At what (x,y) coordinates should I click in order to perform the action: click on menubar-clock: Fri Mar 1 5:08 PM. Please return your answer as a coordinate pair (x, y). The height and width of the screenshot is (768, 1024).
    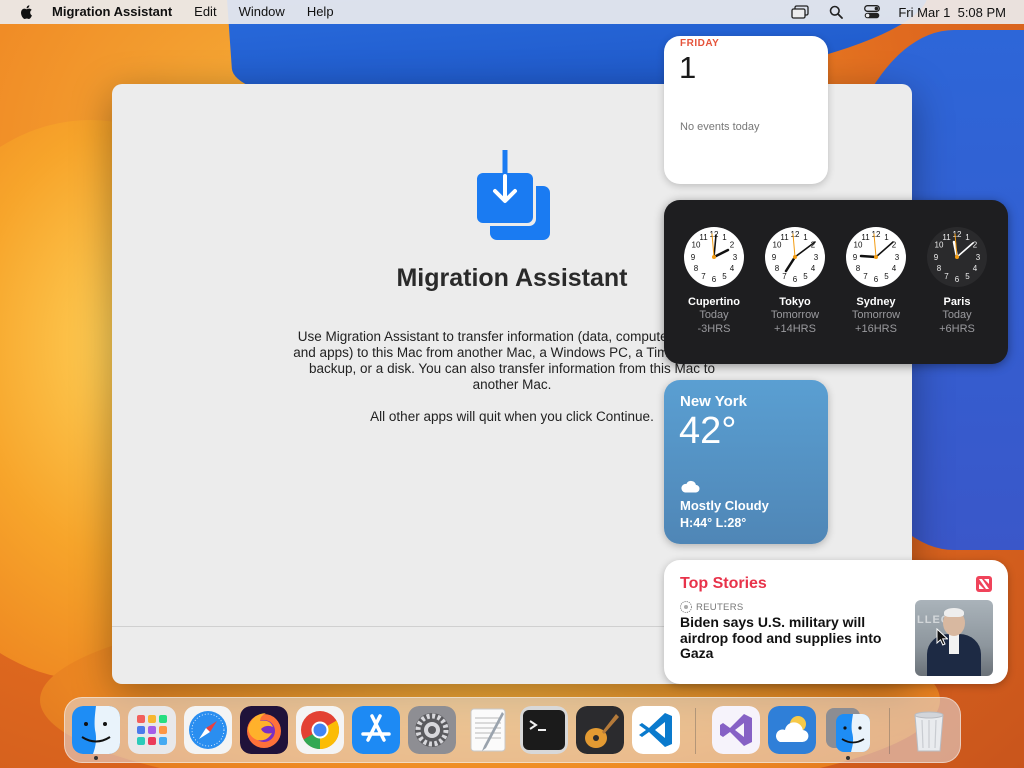
    Looking at the image, I should click on (952, 12).